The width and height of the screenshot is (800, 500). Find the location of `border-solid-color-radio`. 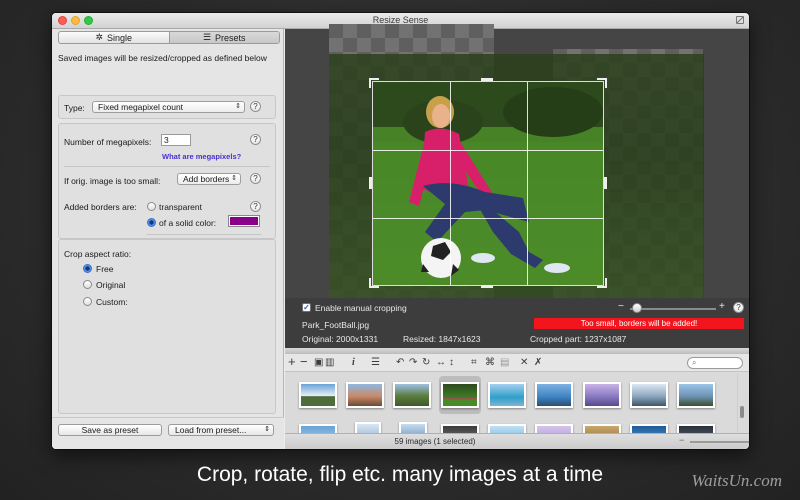

border-solid-color-radio is located at coordinates (151, 222).